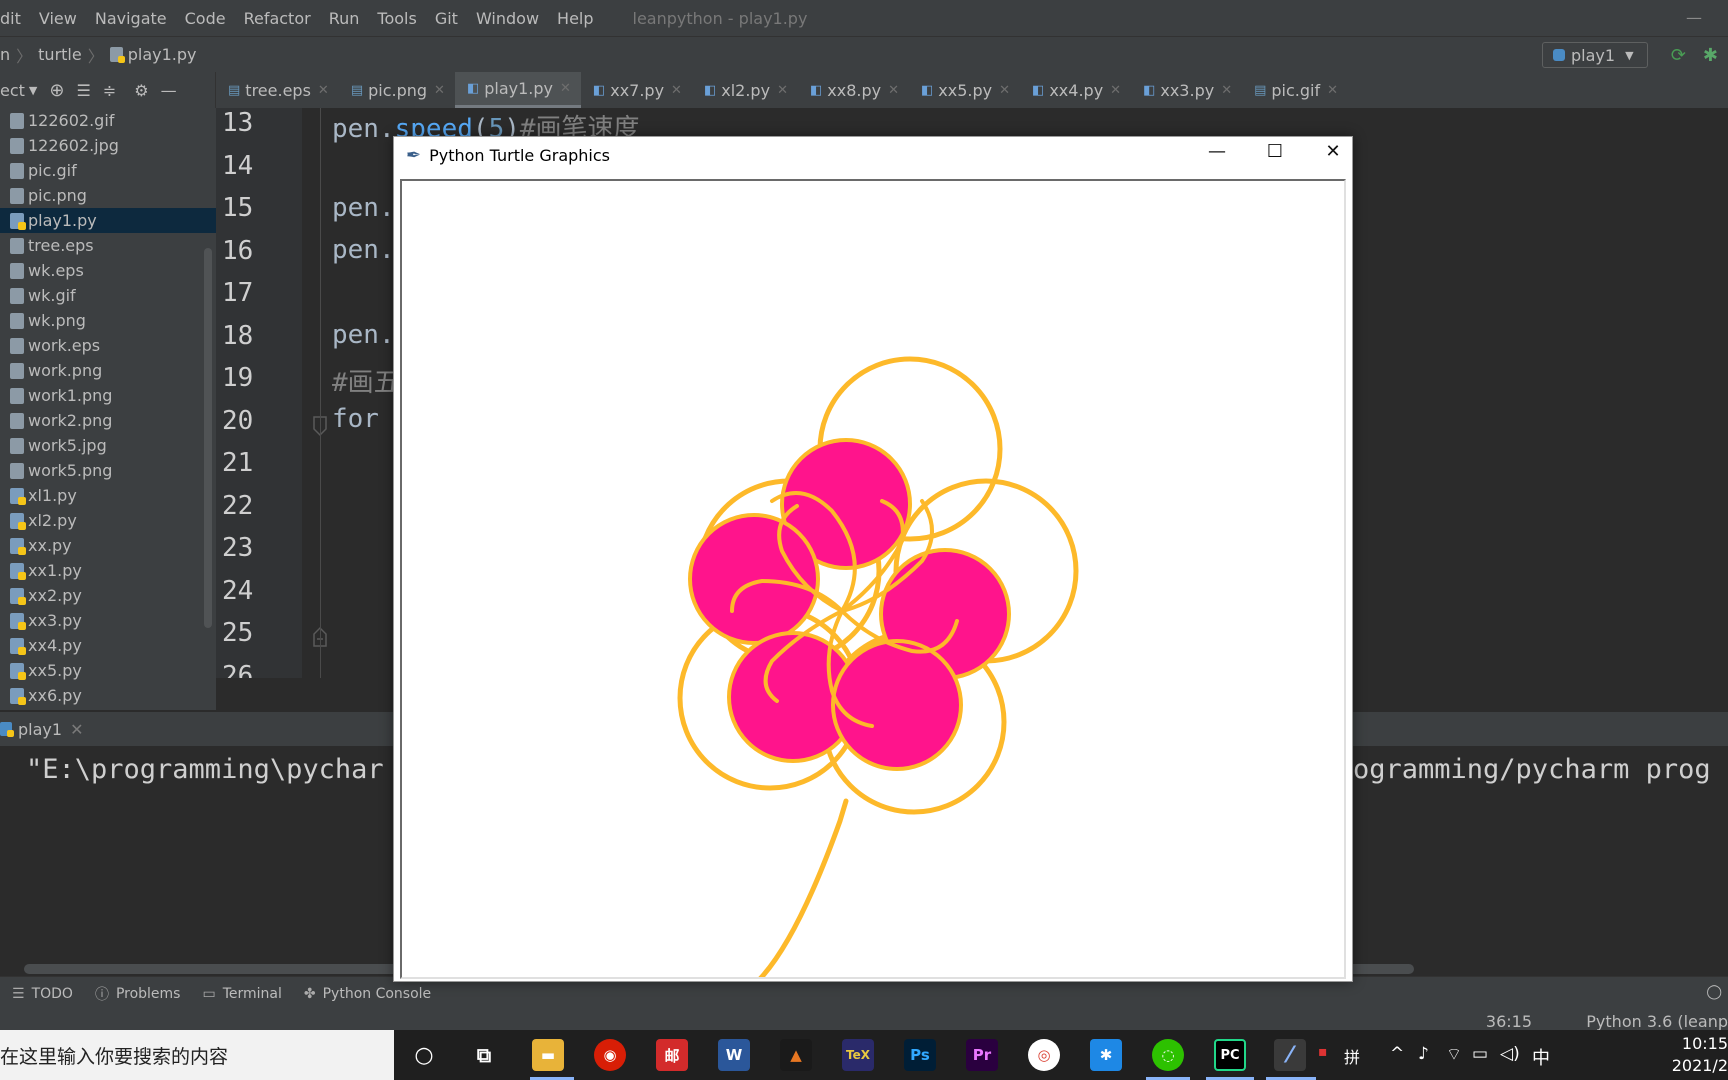 The height and width of the screenshot is (1080, 1728). Describe the element at coordinates (610, 1055) in the screenshot. I see `netease-music-icon: ◉` at that location.